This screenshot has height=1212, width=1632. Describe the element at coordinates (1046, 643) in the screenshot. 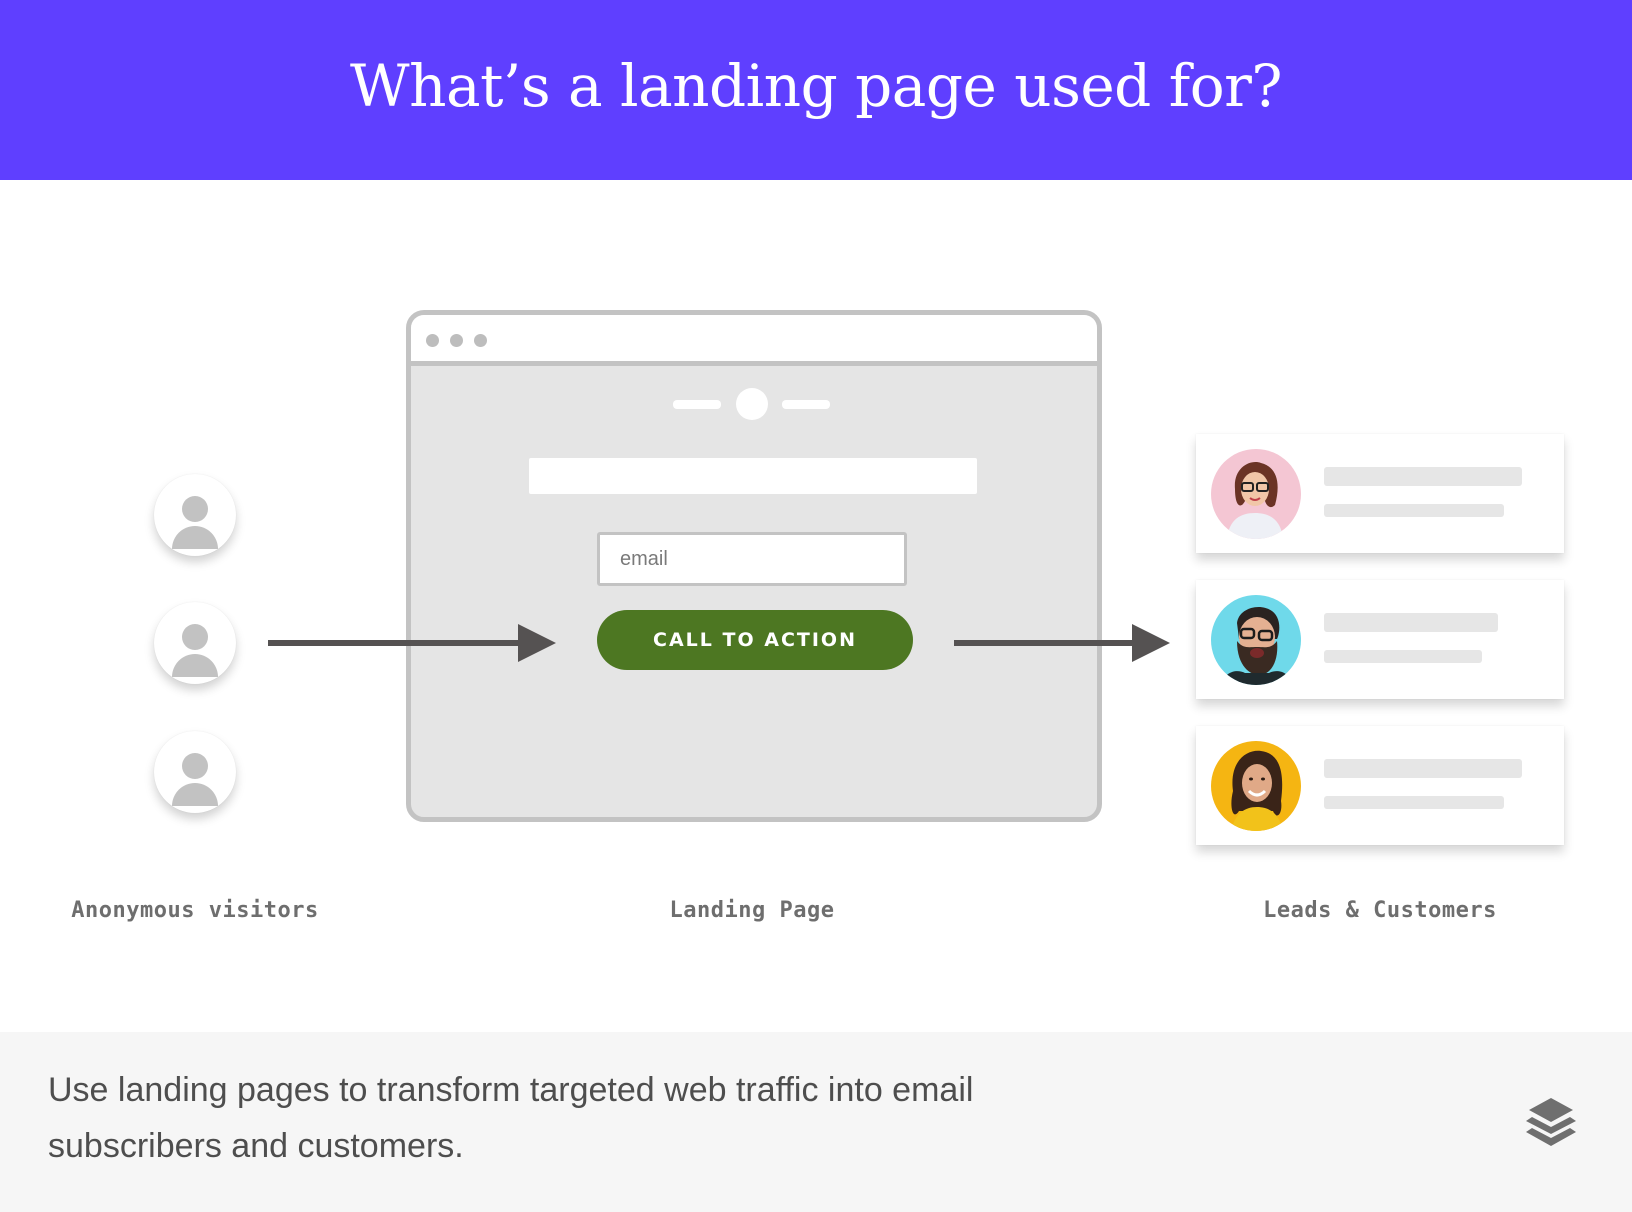

I see `arrow-page-to-leads` at that location.